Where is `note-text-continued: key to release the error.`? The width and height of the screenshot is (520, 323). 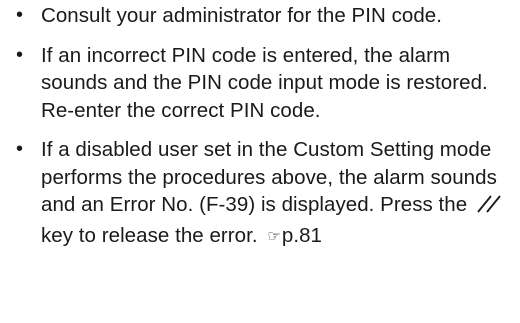
note-text-continued: key to release the error. is located at coordinates (149, 235).